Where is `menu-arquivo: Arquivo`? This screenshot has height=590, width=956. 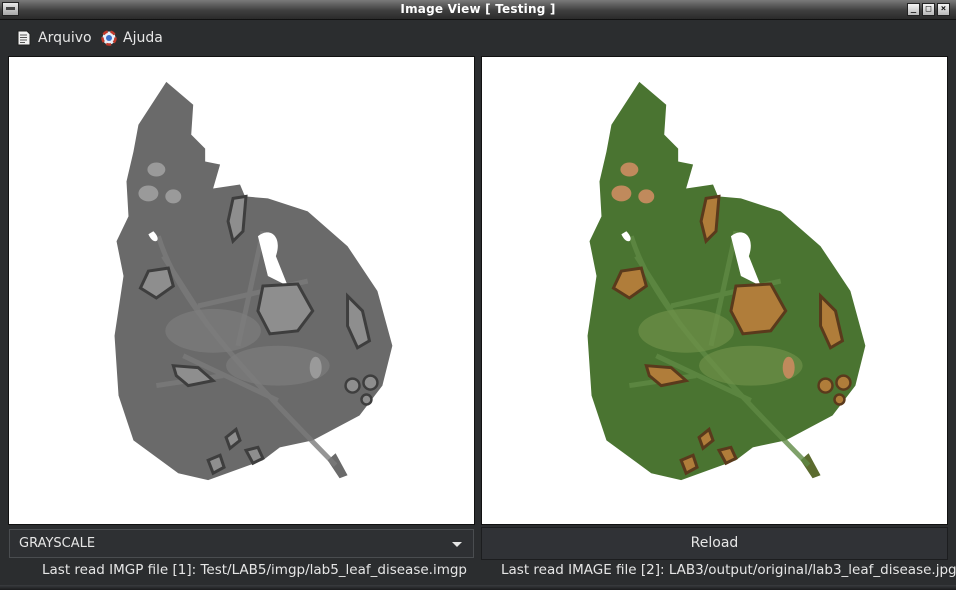
menu-arquivo: Arquivo is located at coordinates (54, 38).